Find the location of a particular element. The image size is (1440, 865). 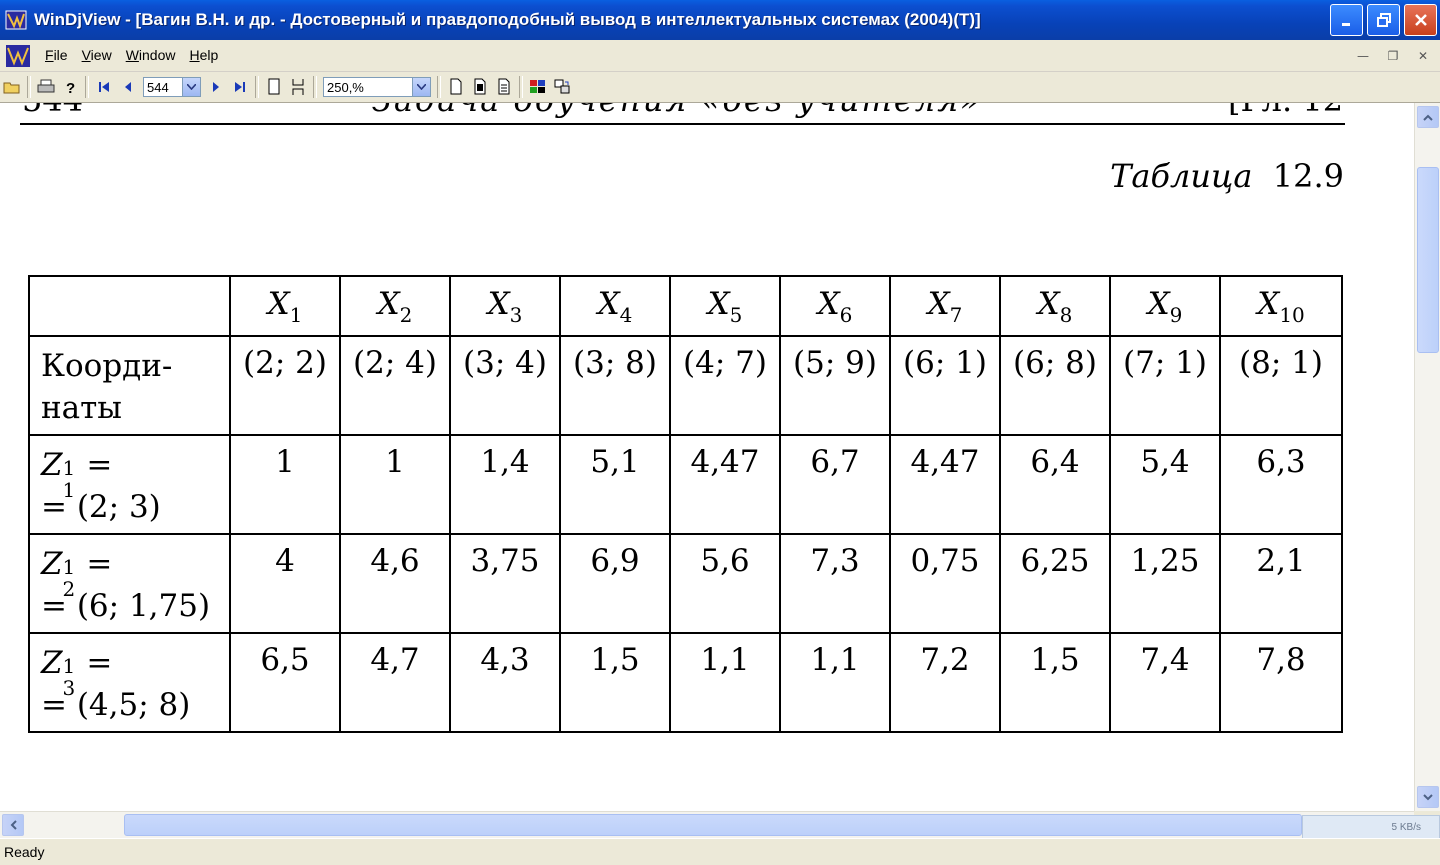

continuous-pages-icon is located at coordinates (298, 87).